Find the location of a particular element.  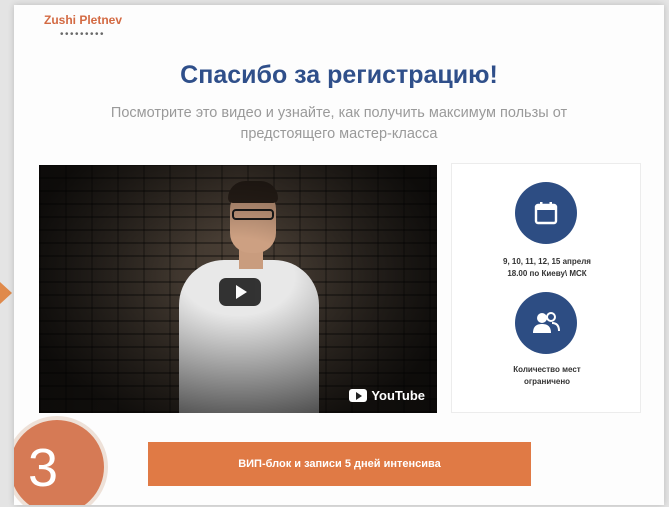

logo-dots: ••••••••• is located at coordinates (83, 34).